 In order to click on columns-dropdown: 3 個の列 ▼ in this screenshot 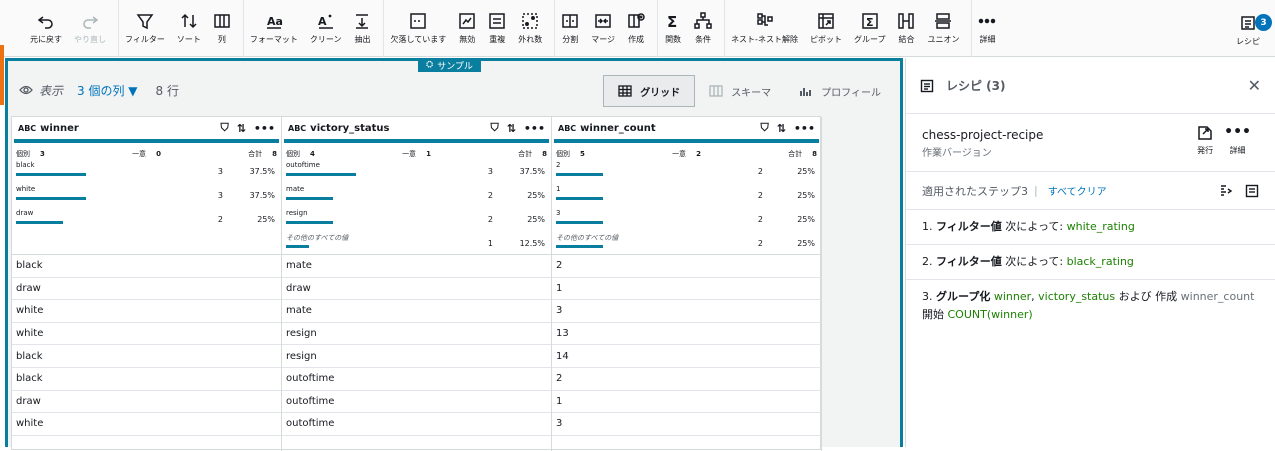, I will do `click(107, 90)`.